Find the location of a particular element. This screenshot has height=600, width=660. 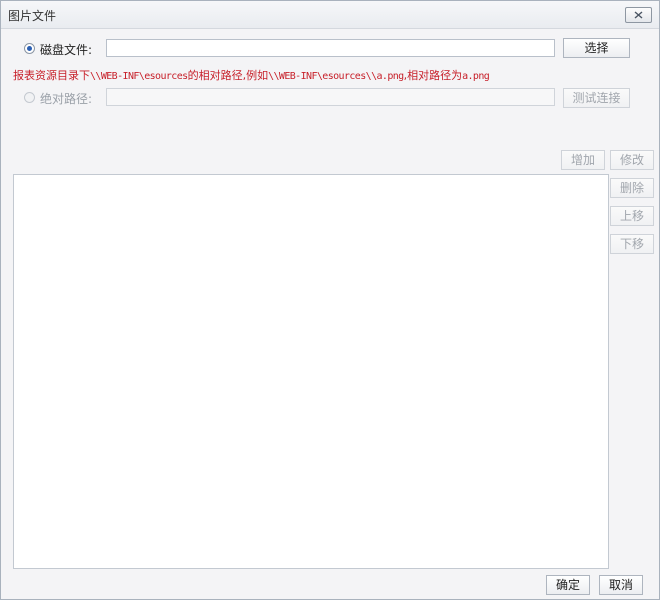

close-icon is located at coordinates (638, 15).